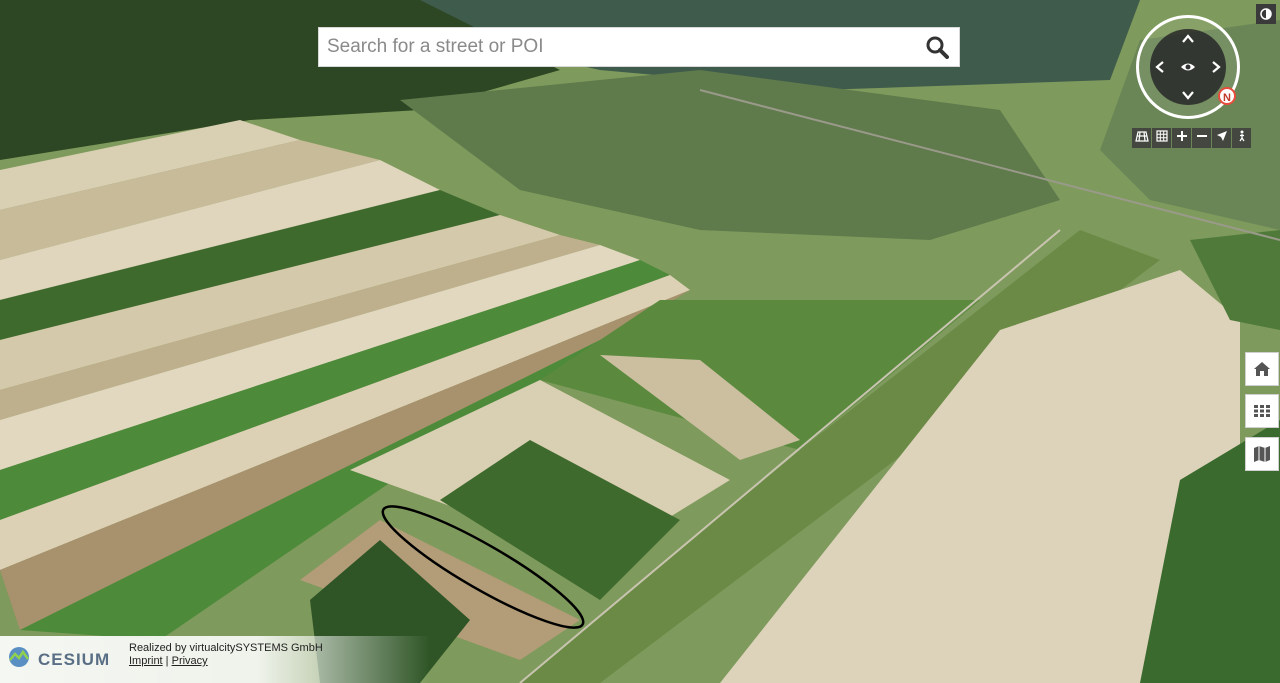  I want to click on zoom-out-button, so click(1201, 138).